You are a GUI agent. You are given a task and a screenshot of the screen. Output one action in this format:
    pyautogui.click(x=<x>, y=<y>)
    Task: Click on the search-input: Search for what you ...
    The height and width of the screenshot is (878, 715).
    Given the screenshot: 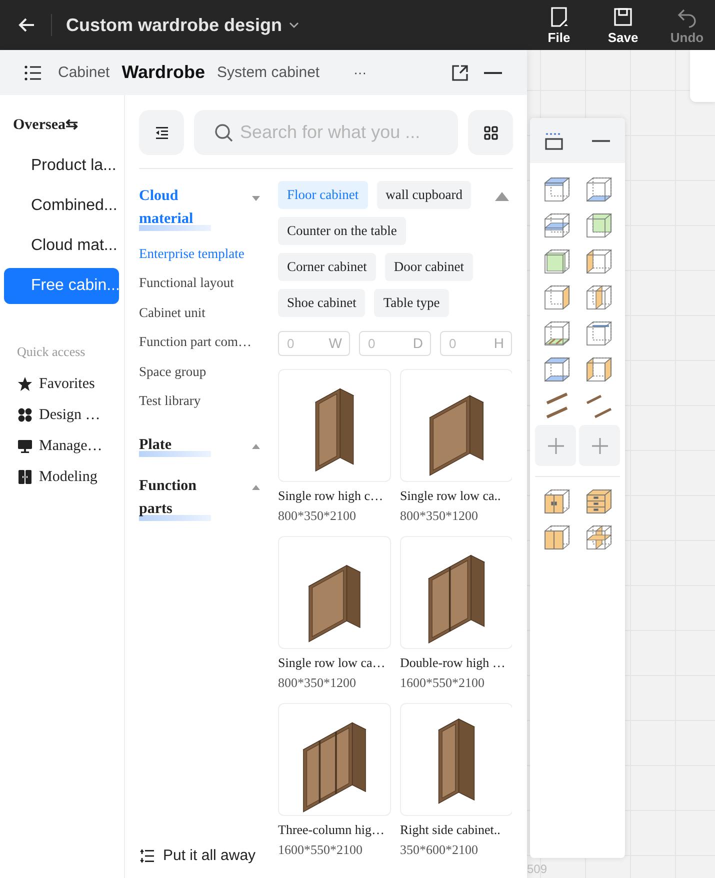 What is the action you would take?
    pyautogui.click(x=347, y=132)
    